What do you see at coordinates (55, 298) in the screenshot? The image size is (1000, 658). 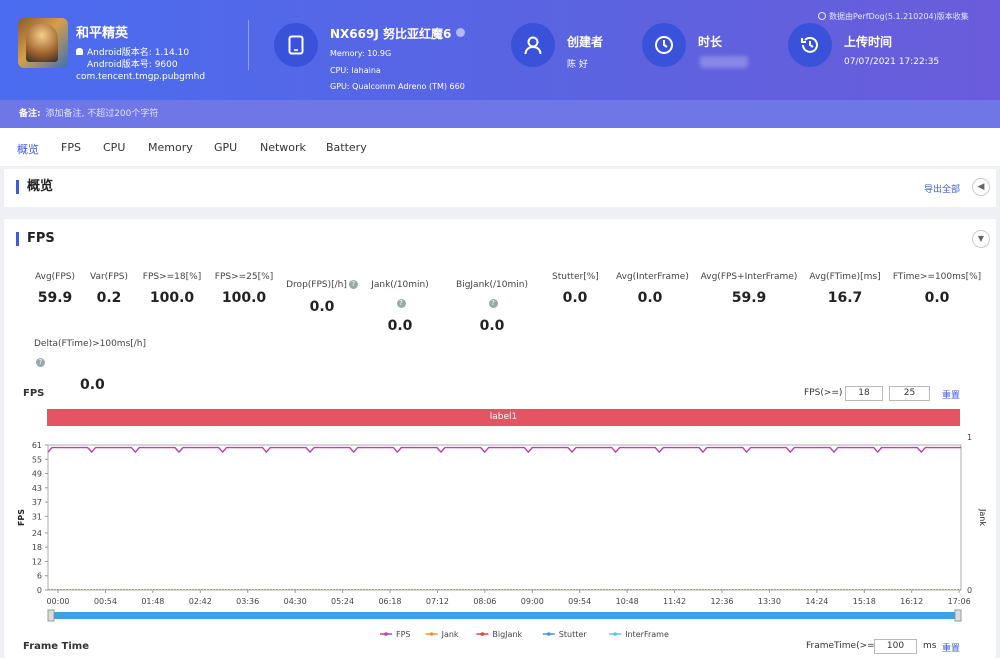 I see `fps-stat-value: 59.9` at bounding box center [55, 298].